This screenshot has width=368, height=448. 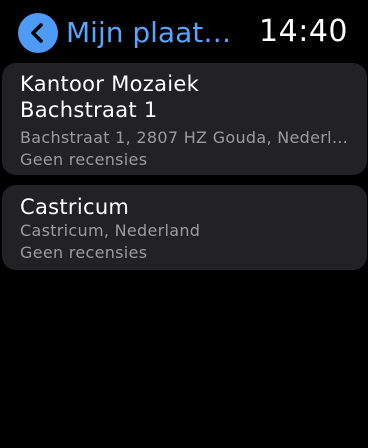 I want to click on place-name: Kantoor Mozaiek, so click(x=110, y=84).